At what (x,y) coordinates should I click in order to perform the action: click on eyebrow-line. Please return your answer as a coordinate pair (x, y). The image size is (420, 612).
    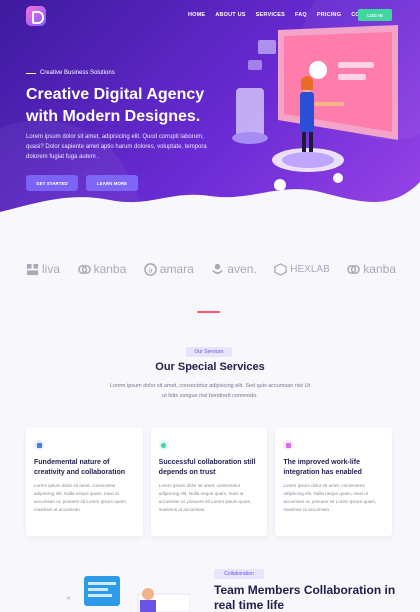
    Looking at the image, I should click on (31, 73).